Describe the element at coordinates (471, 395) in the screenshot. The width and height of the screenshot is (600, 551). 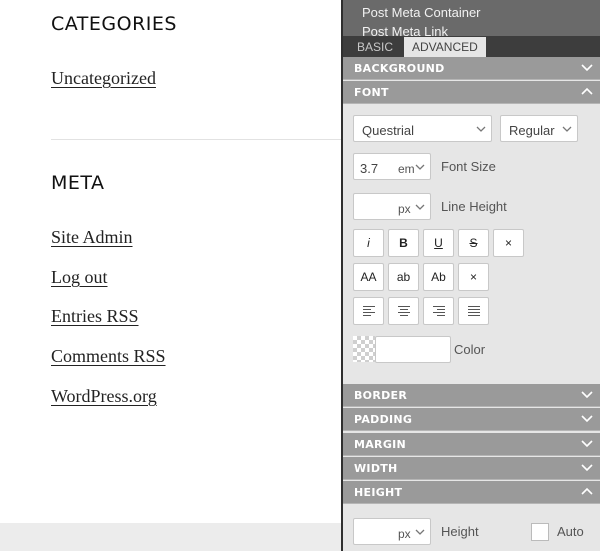
I see `section-border: BORDER` at that location.